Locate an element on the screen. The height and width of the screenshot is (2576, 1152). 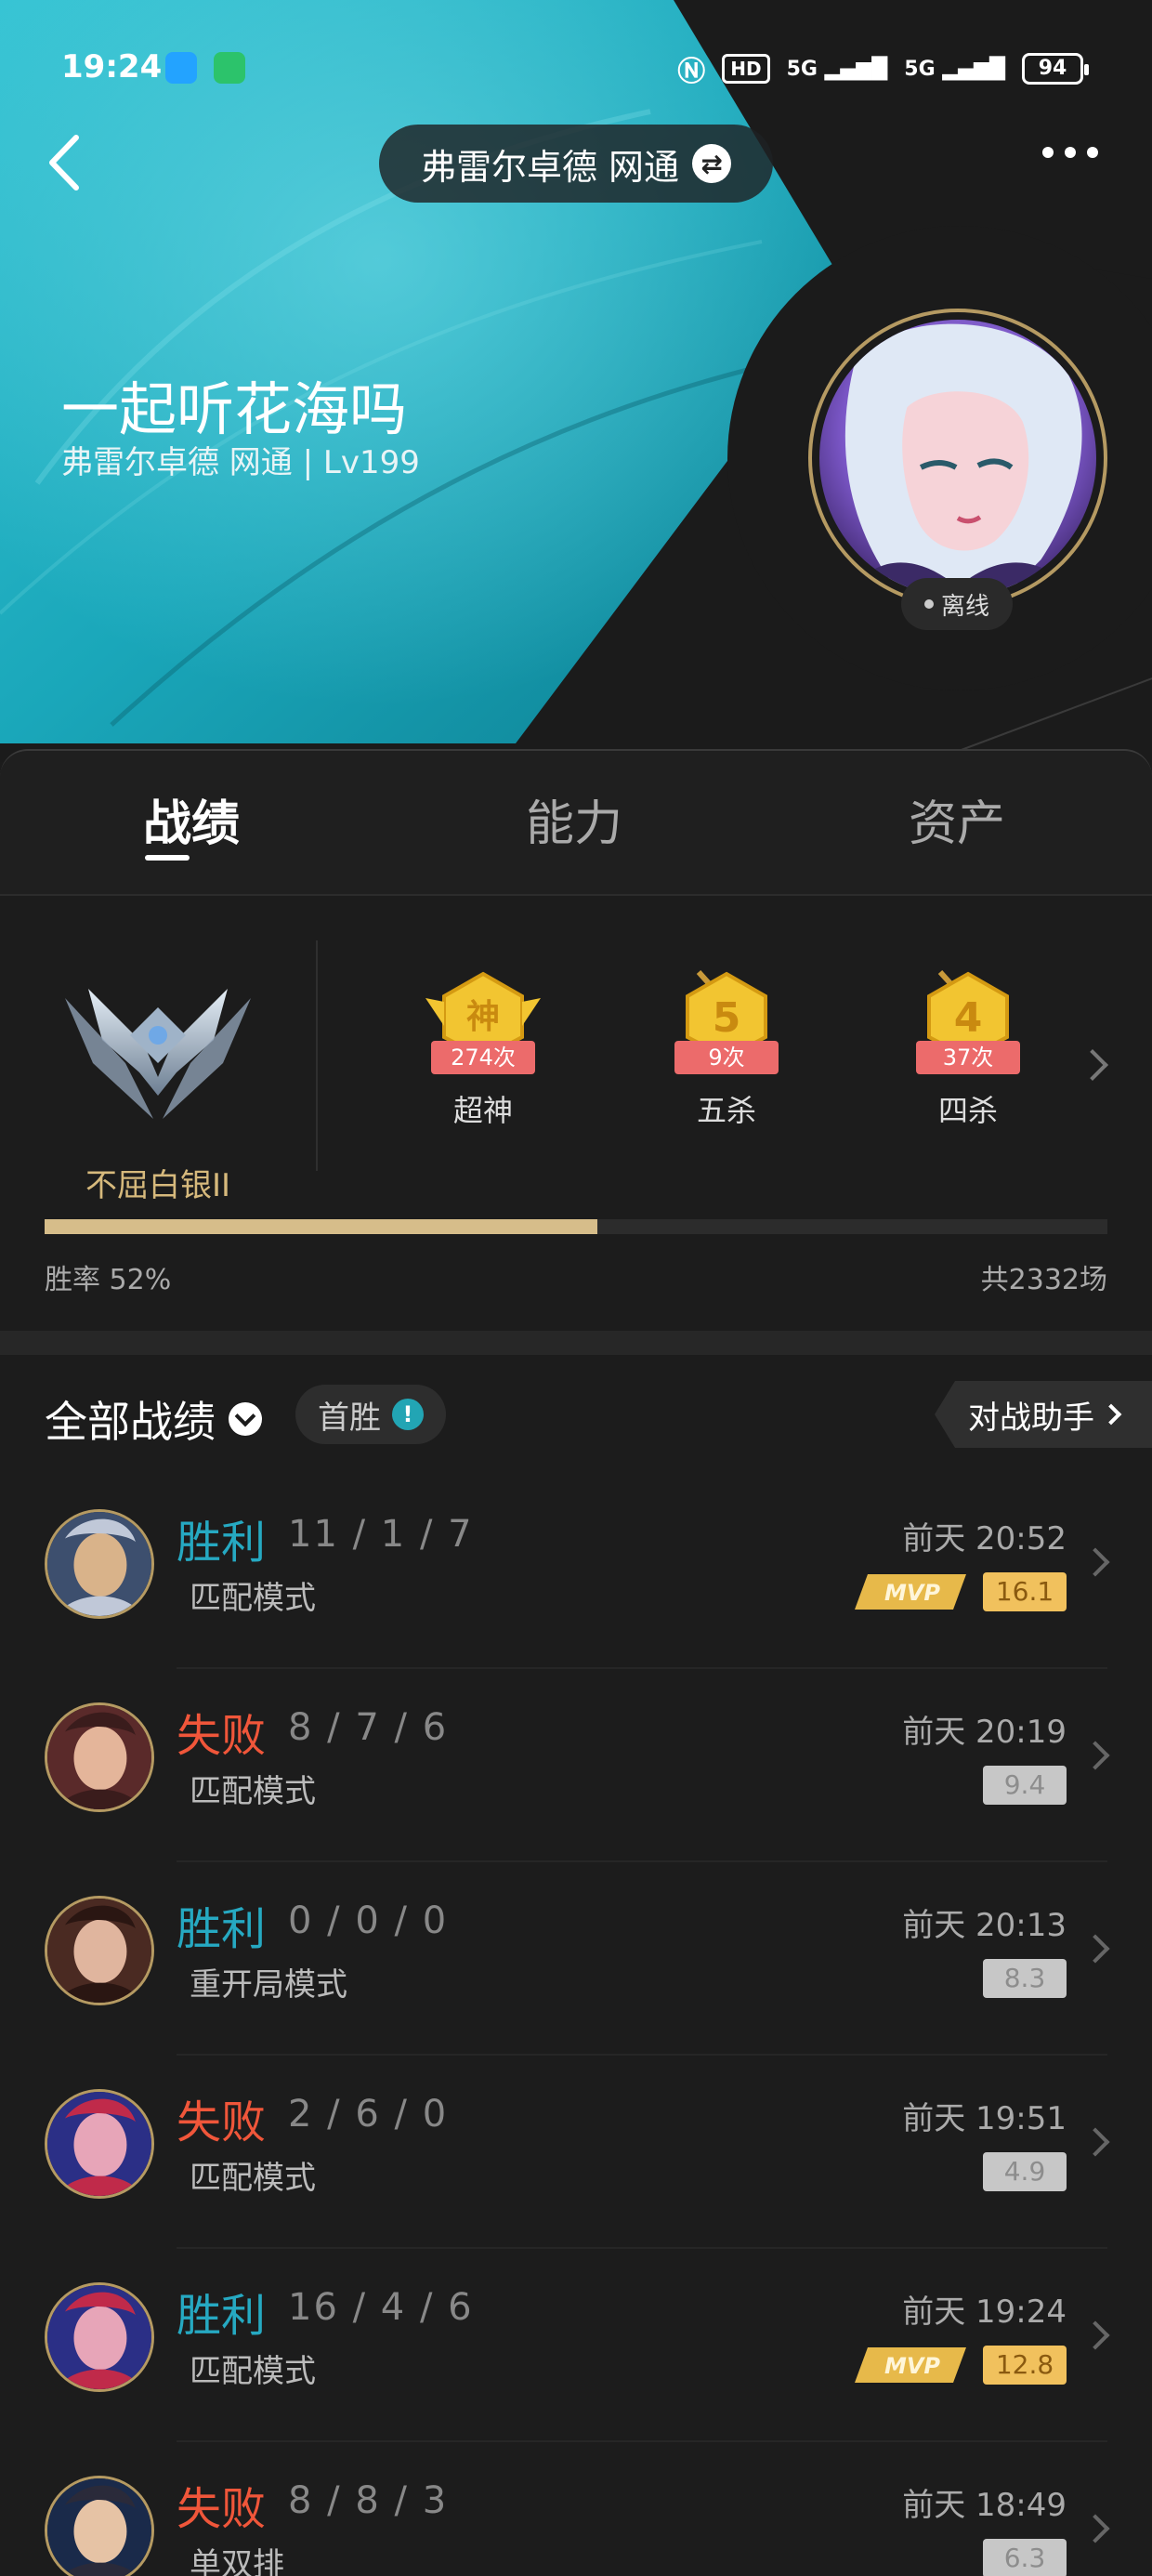
player-nickname: 一起听花海吗 is located at coordinates (234, 409).